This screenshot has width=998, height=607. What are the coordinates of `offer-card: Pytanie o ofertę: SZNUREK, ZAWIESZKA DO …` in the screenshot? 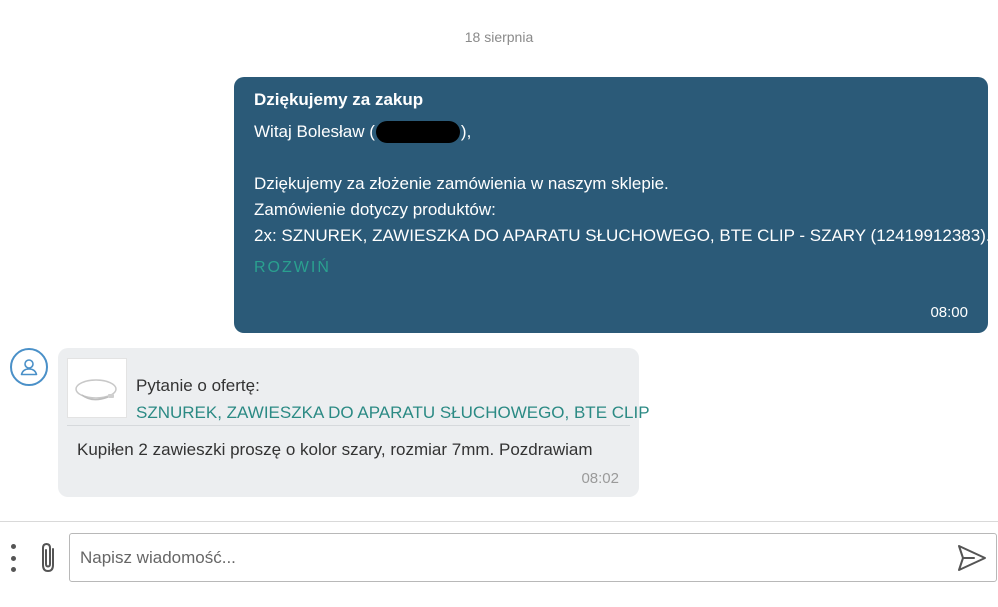 It's located at (358, 392).